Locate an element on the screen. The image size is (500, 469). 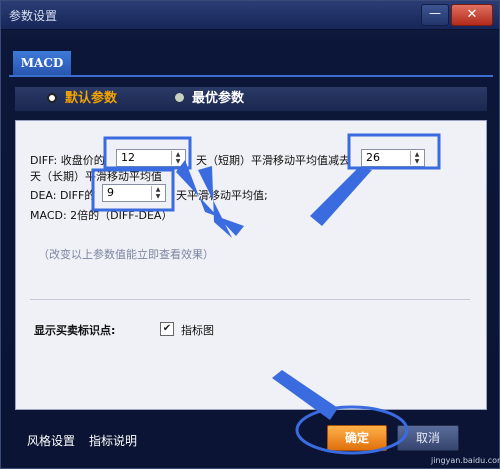
title-bar: 参数设置 — ✕ is located at coordinates (250, 15).